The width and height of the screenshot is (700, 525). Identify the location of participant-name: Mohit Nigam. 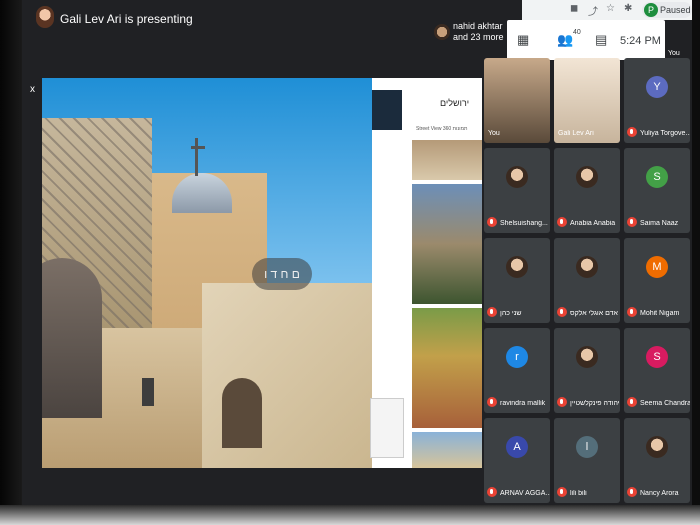
(660, 313).